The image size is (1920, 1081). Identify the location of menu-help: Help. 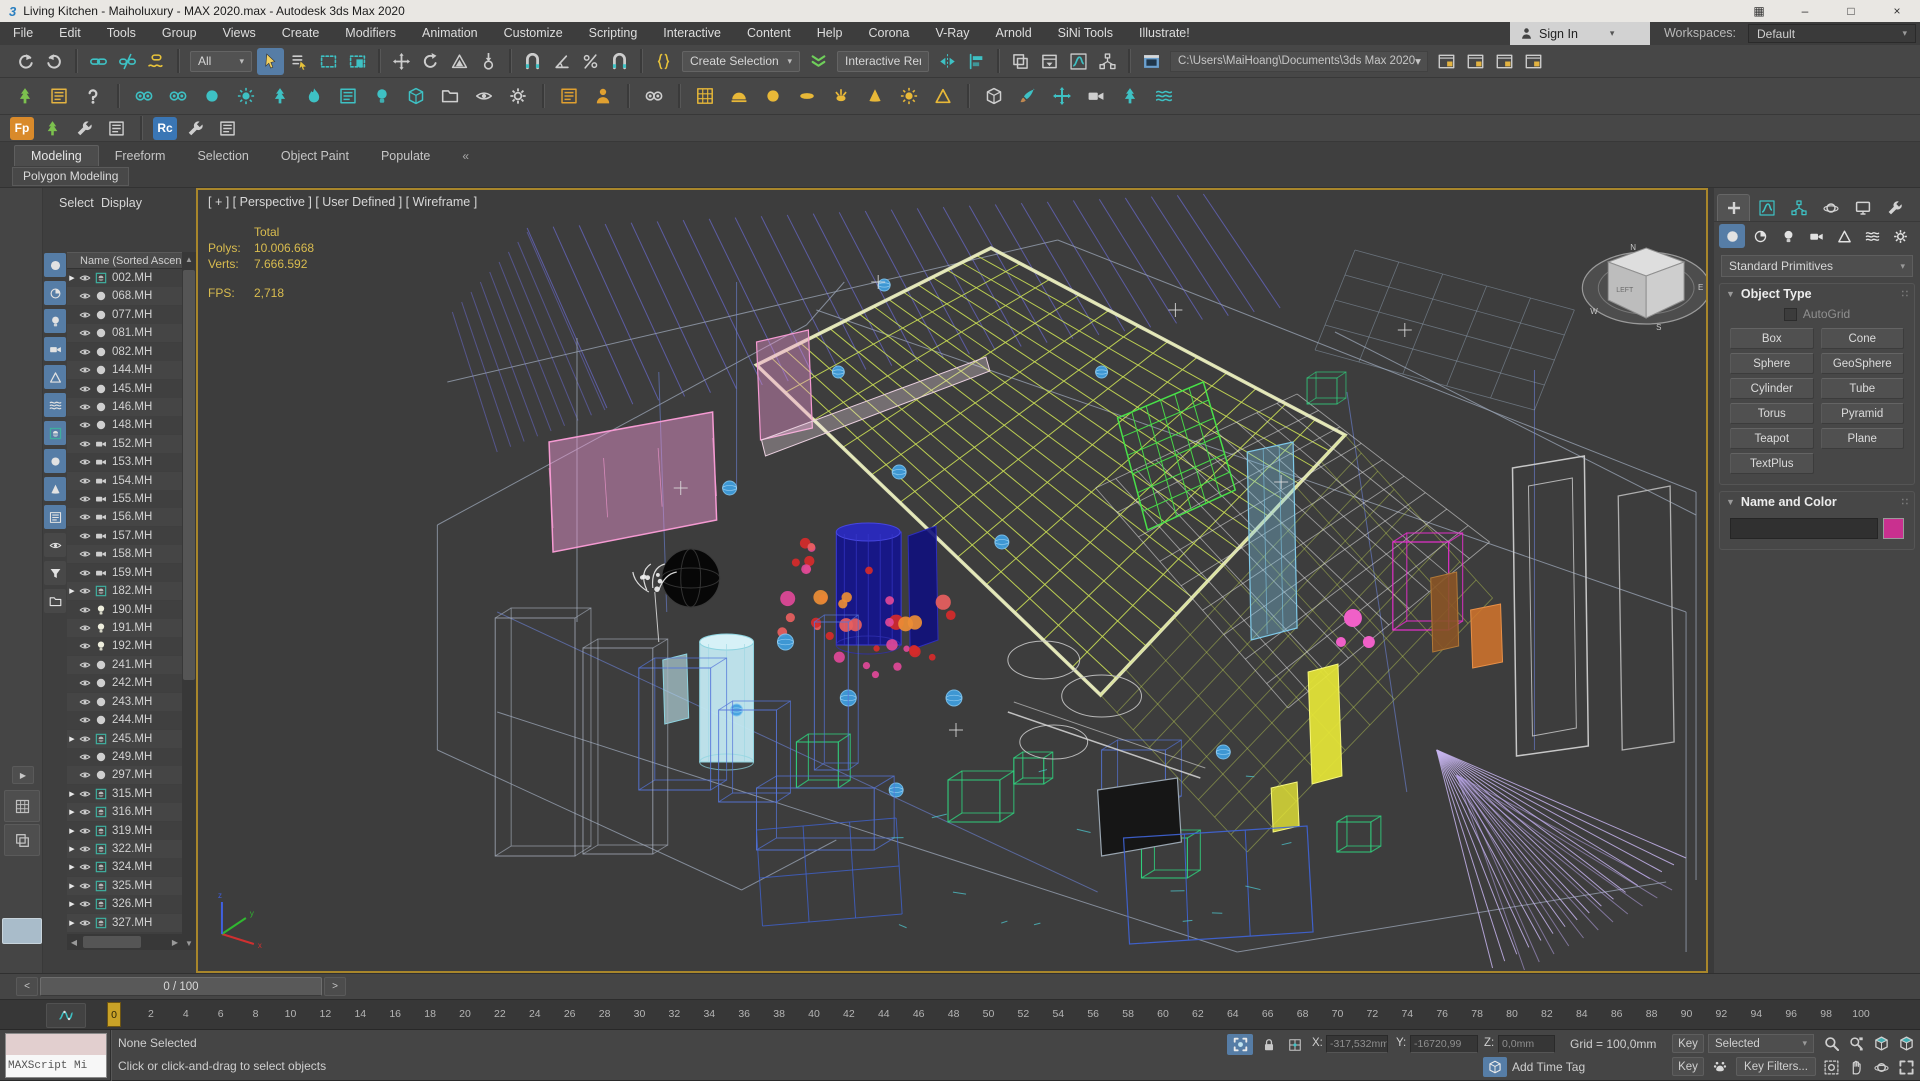
(830, 33).